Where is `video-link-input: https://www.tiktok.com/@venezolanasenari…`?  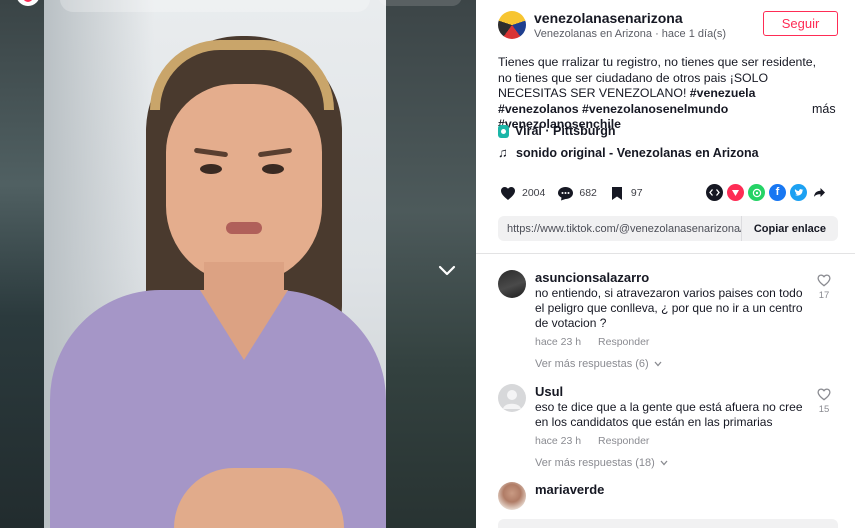 video-link-input: https://www.tiktok.com/@venezolanasenari… is located at coordinates (619, 229).